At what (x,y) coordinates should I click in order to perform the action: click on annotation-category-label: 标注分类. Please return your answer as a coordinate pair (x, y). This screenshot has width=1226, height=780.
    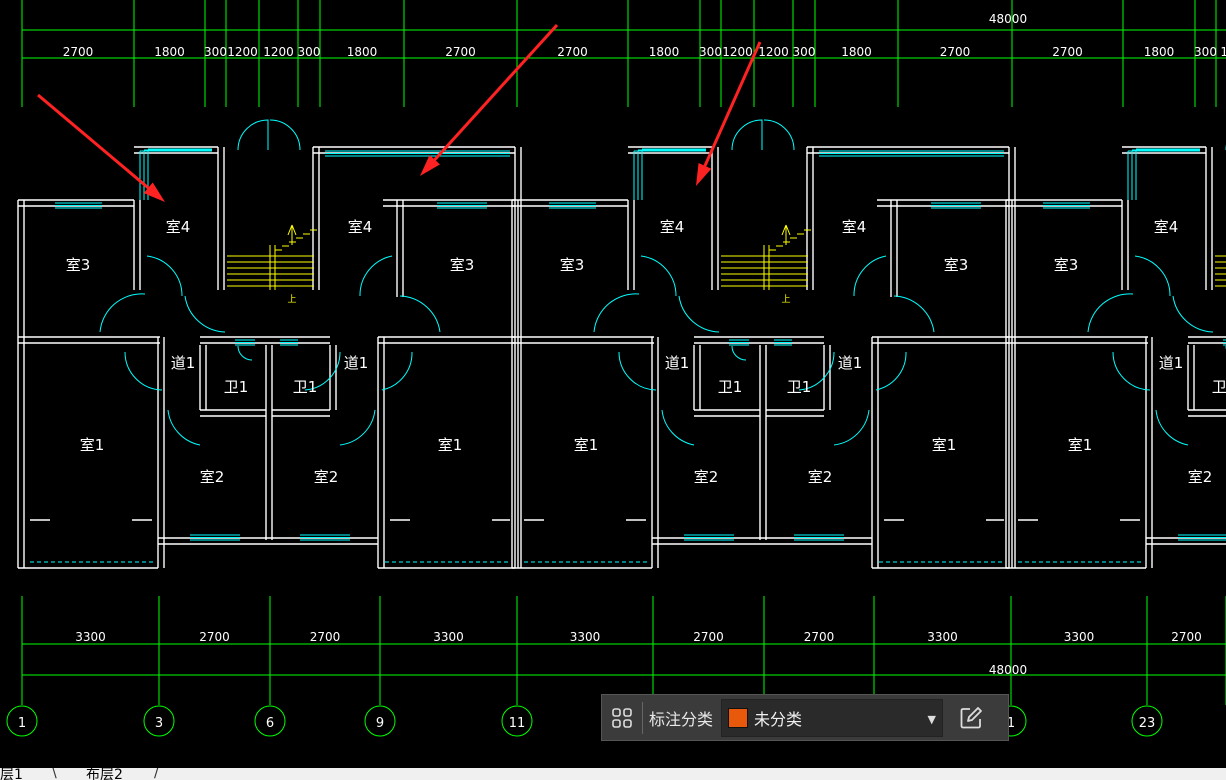
    Looking at the image, I should click on (681, 719).